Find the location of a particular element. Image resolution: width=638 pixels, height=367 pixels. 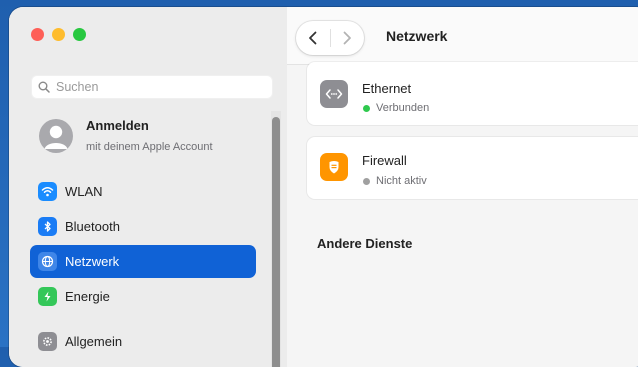

status-text: Nicht aktiv is located at coordinates (401, 181).